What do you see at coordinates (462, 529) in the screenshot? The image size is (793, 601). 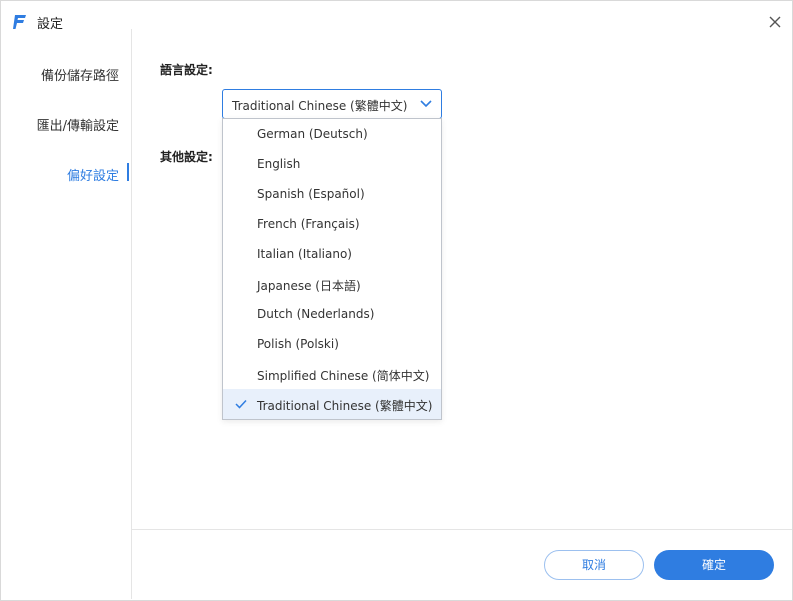 I see `footer-divider` at bounding box center [462, 529].